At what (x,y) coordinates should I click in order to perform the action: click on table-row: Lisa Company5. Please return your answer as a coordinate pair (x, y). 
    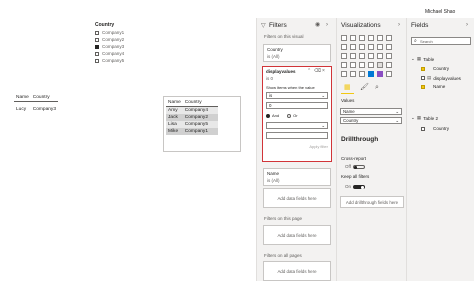
    Looking at the image, I should click on (192, 124).